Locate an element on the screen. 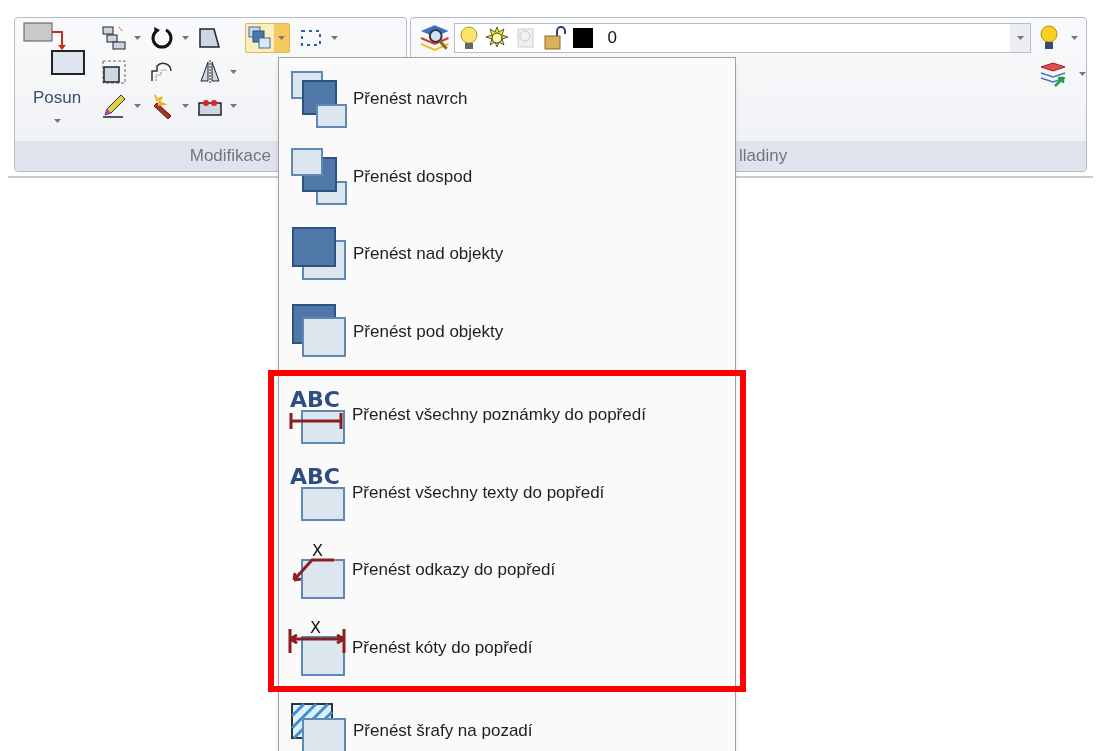  menu-item: X Přenést odkazy do popředí is located at coordinates (507, 570).